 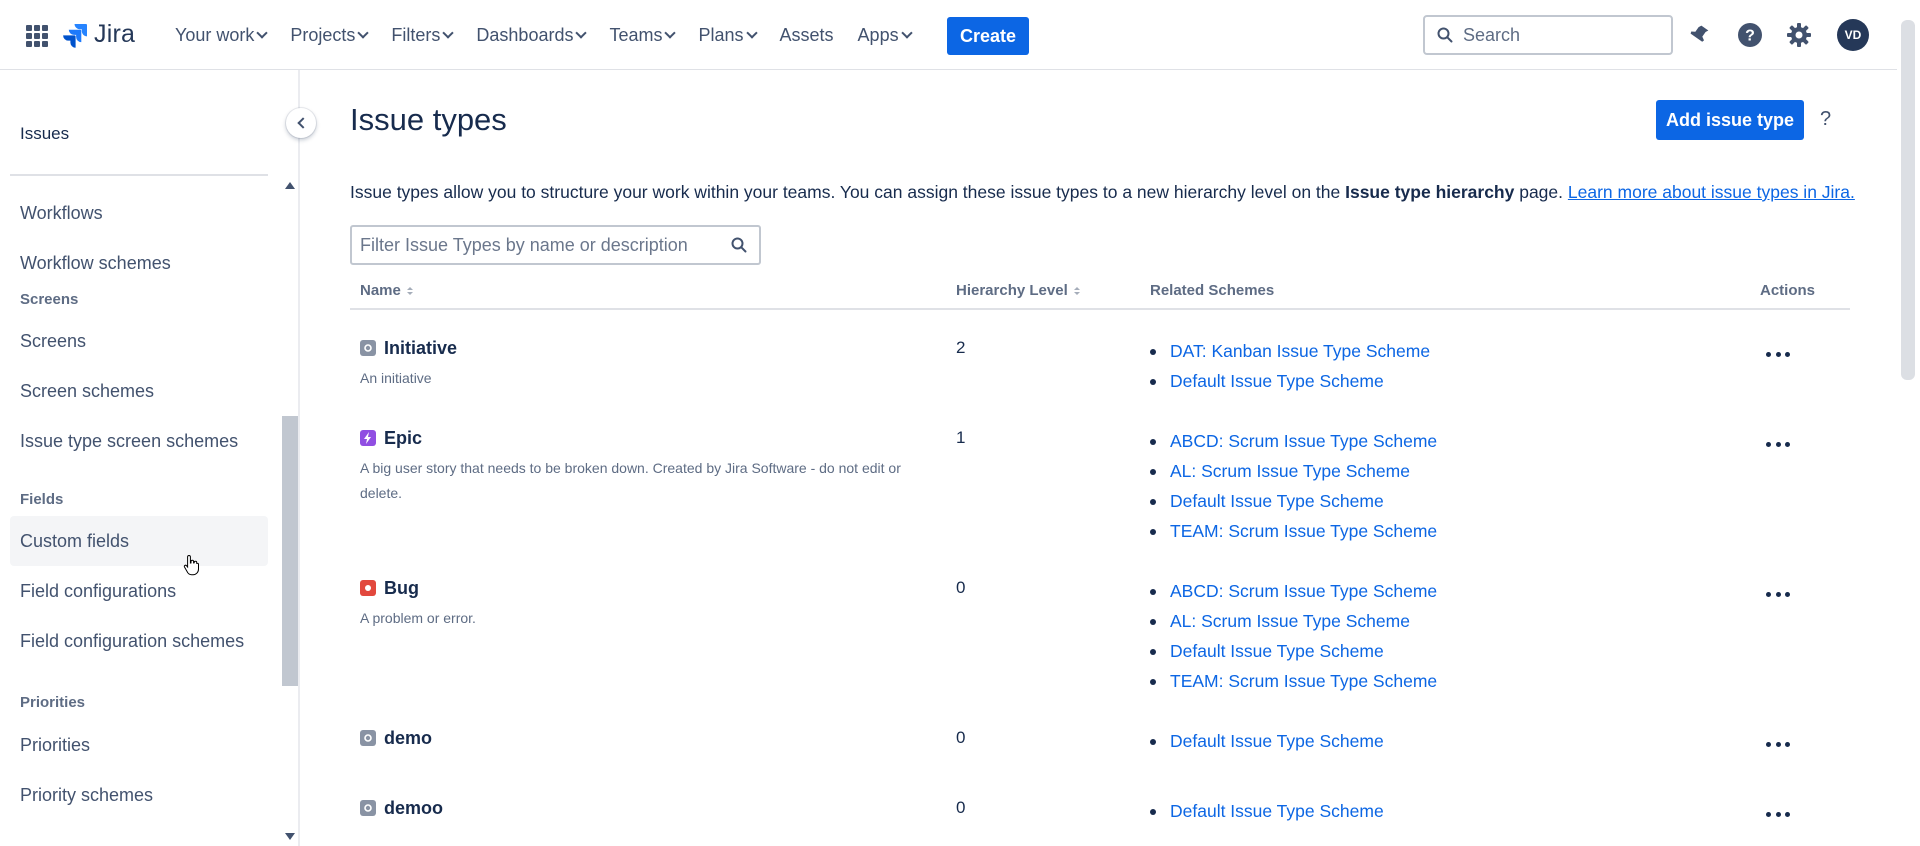 What do you see at coordinates (1799, 35) in the screenshot?
I see `settings-icon` at bounding box center [1799, 35].